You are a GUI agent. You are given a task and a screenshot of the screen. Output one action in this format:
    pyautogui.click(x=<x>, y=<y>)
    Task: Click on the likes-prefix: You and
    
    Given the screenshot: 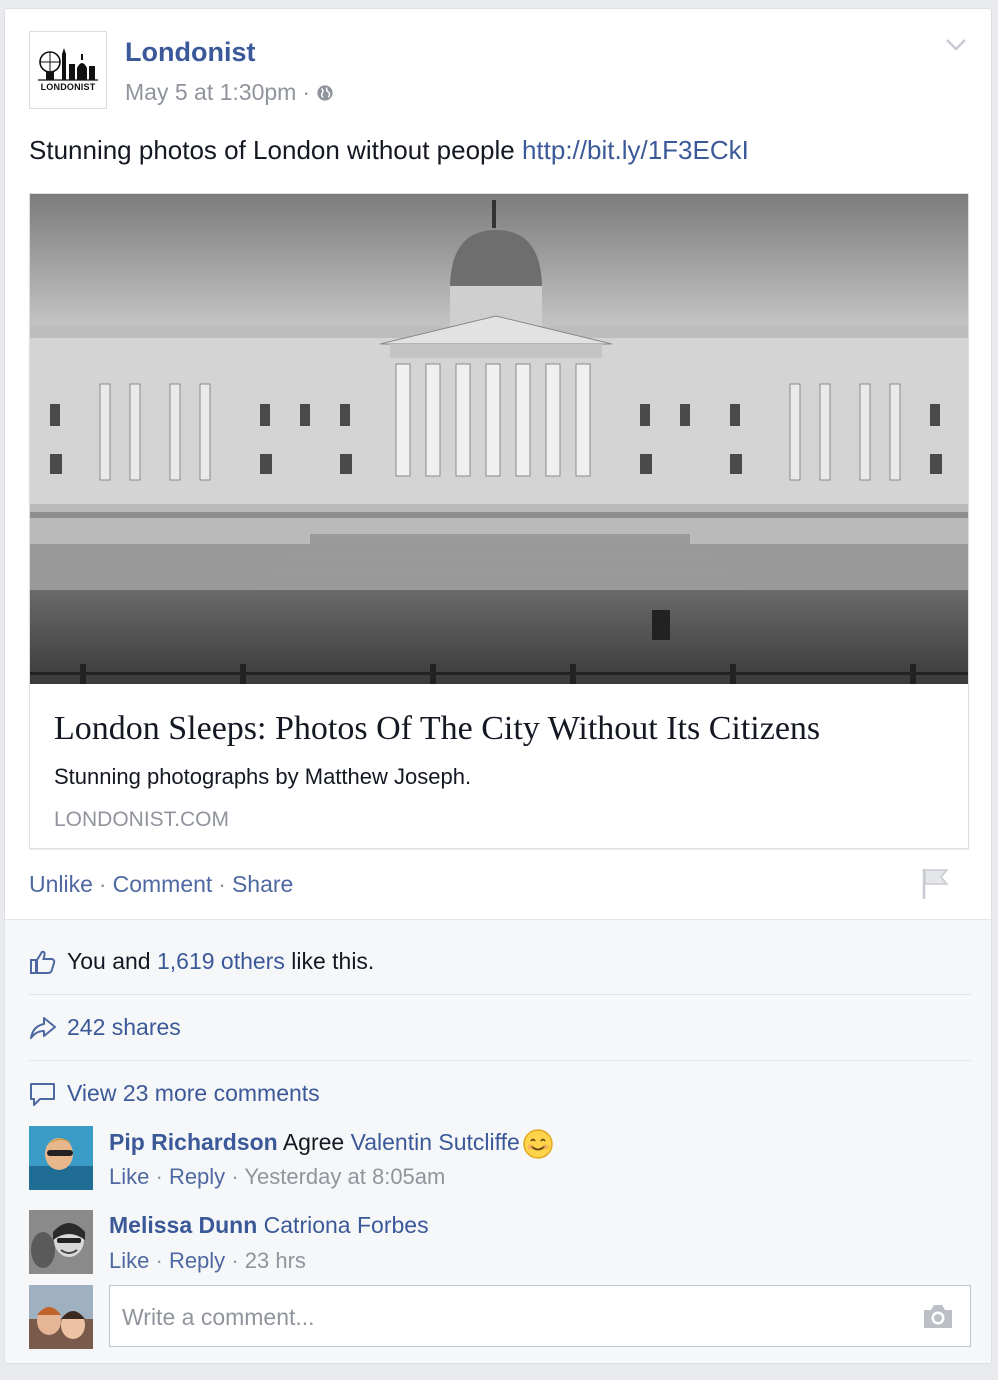 What is the action you would take?
    pyautogui.click(x=109, y=961)
    